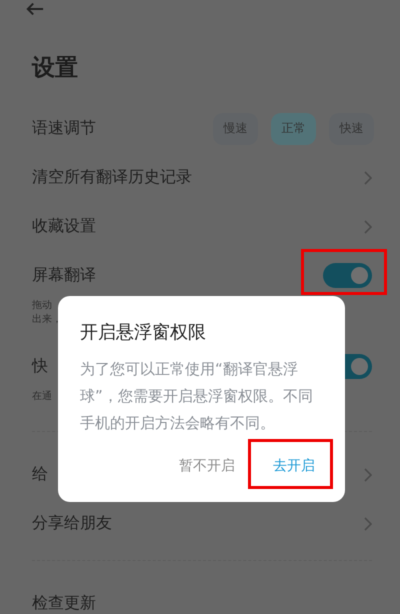  Describe the element at coordinates (42, 397) in the screenshot. I see `setting-hint: 在通` at that location.